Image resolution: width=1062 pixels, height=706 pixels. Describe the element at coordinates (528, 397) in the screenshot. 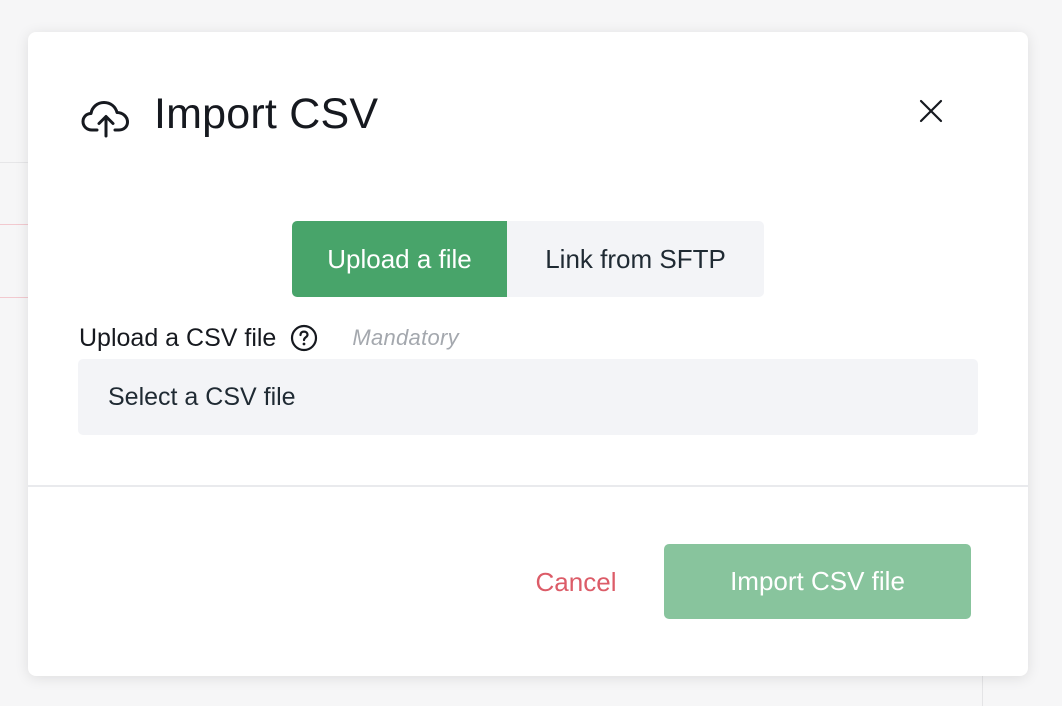

I see `csv-file-select: Select a CSV file` at that location.